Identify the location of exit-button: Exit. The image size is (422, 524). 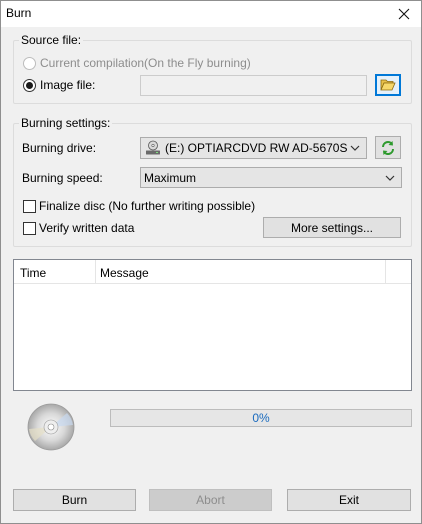
(349, 500).